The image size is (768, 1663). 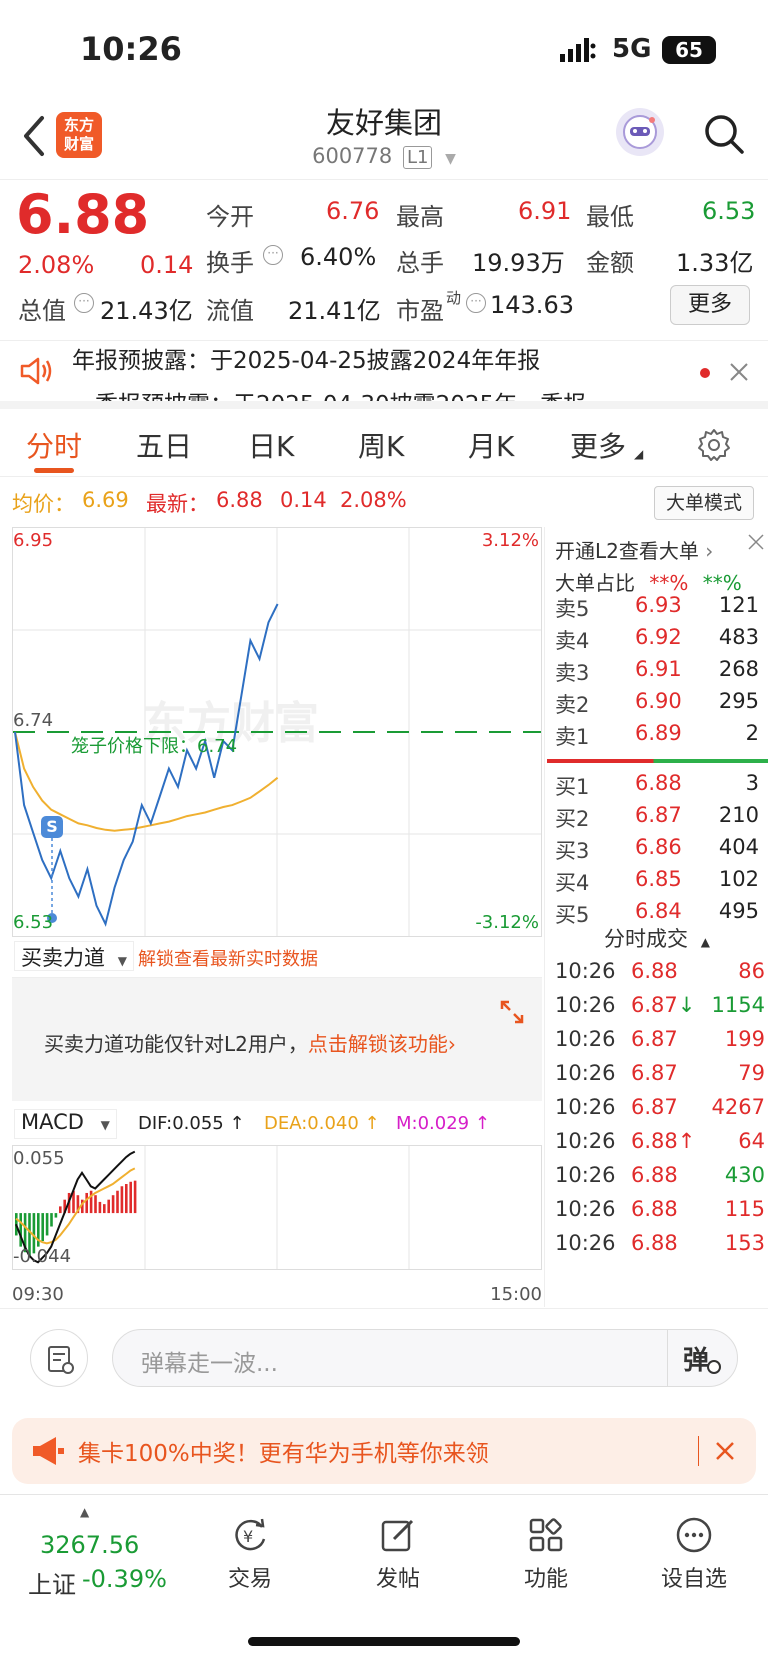 I want to click on robot-avatar-icon, so click(x=640, y=132).